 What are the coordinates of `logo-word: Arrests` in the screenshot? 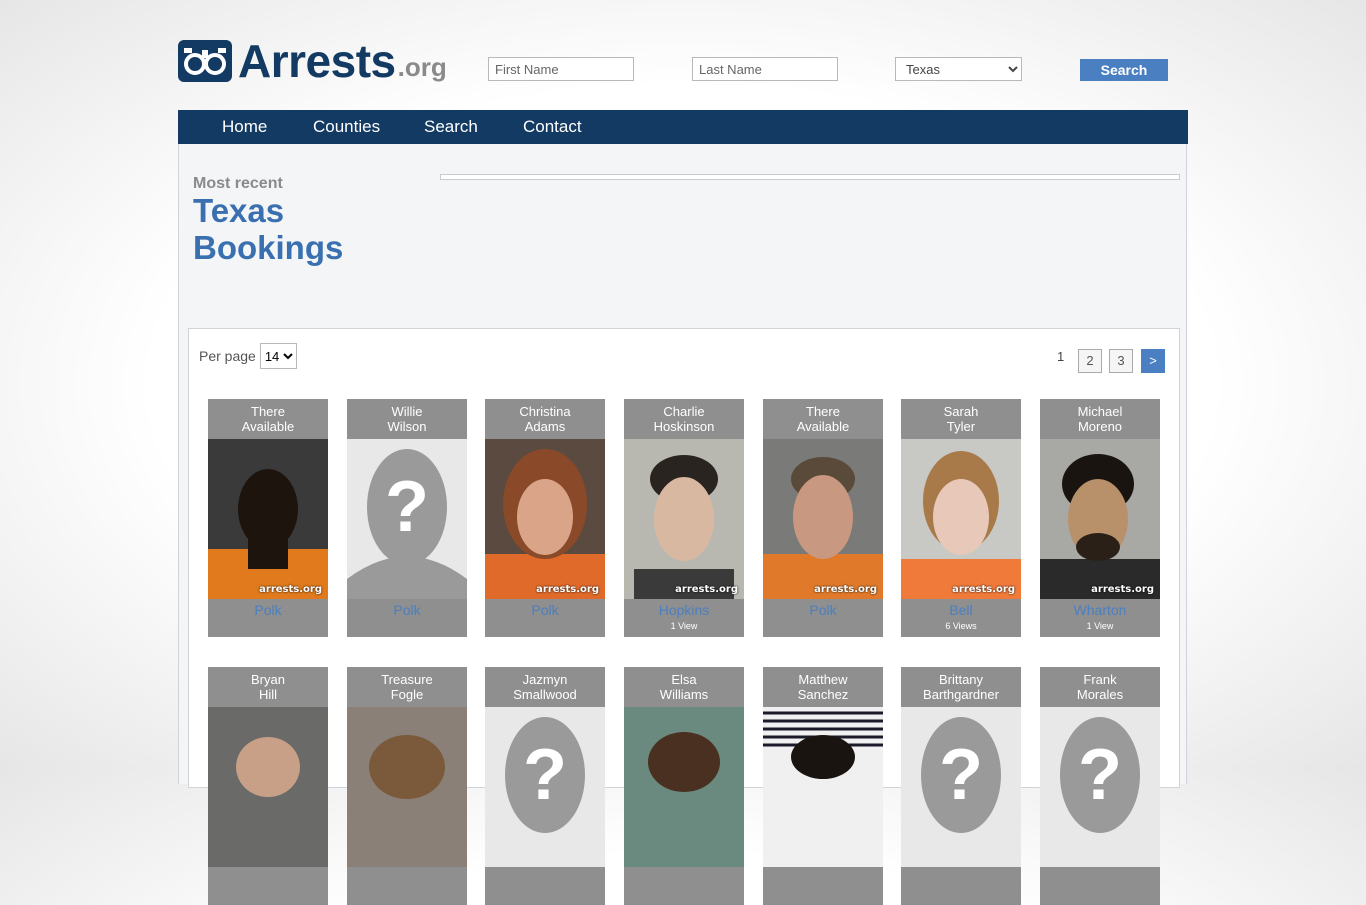 It's located at (317, 61).